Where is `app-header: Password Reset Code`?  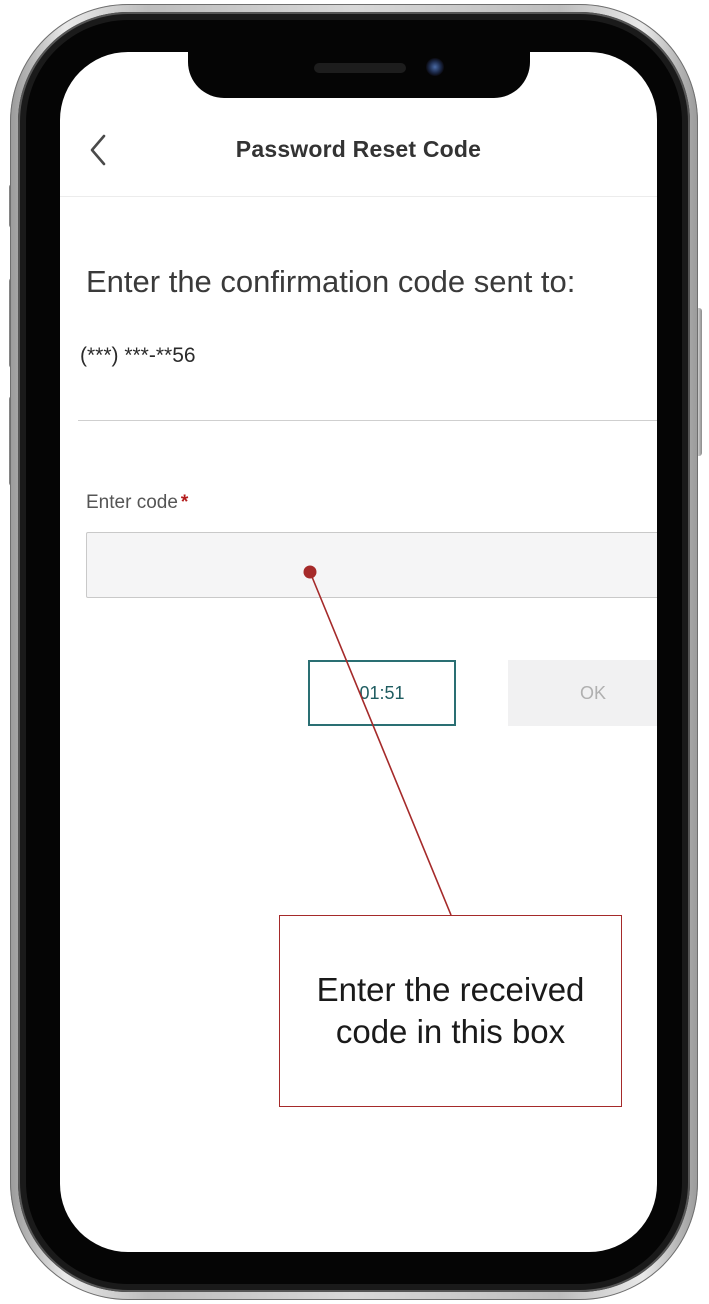
app-header: Password Reset Code is located at coordinates (358, 148).